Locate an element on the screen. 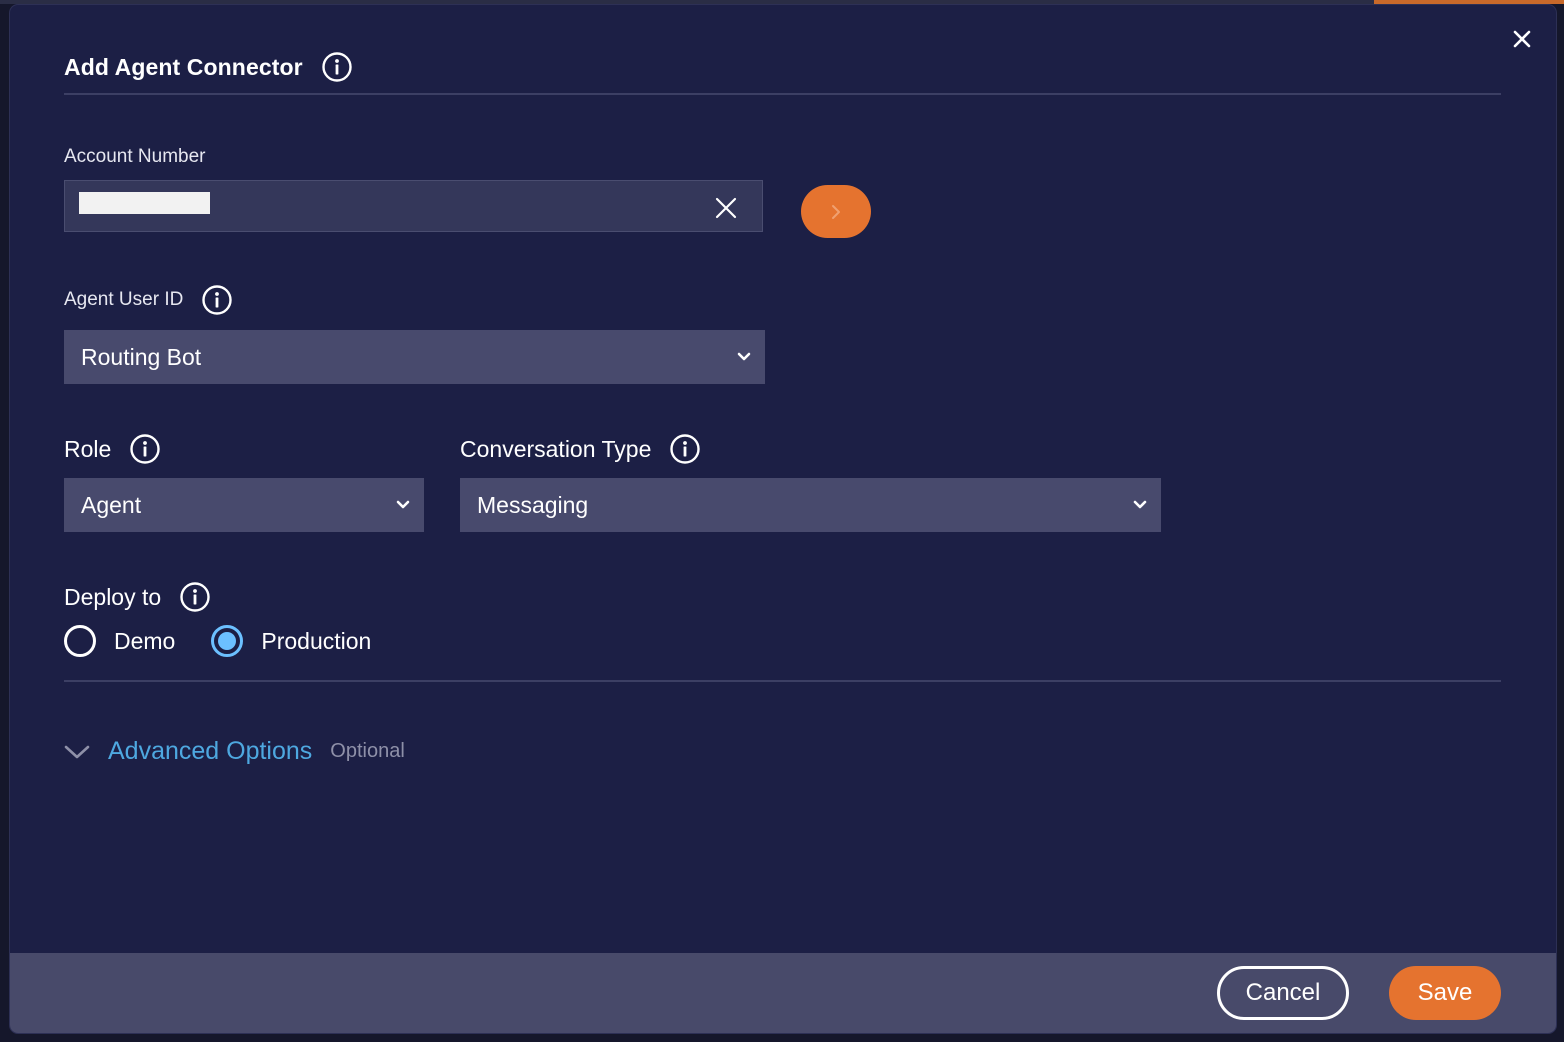 Image resolution: width=1564 pixels, height=1042 pixels. advanced-options-label: Advanced Options is located at coordinates (210, 751).